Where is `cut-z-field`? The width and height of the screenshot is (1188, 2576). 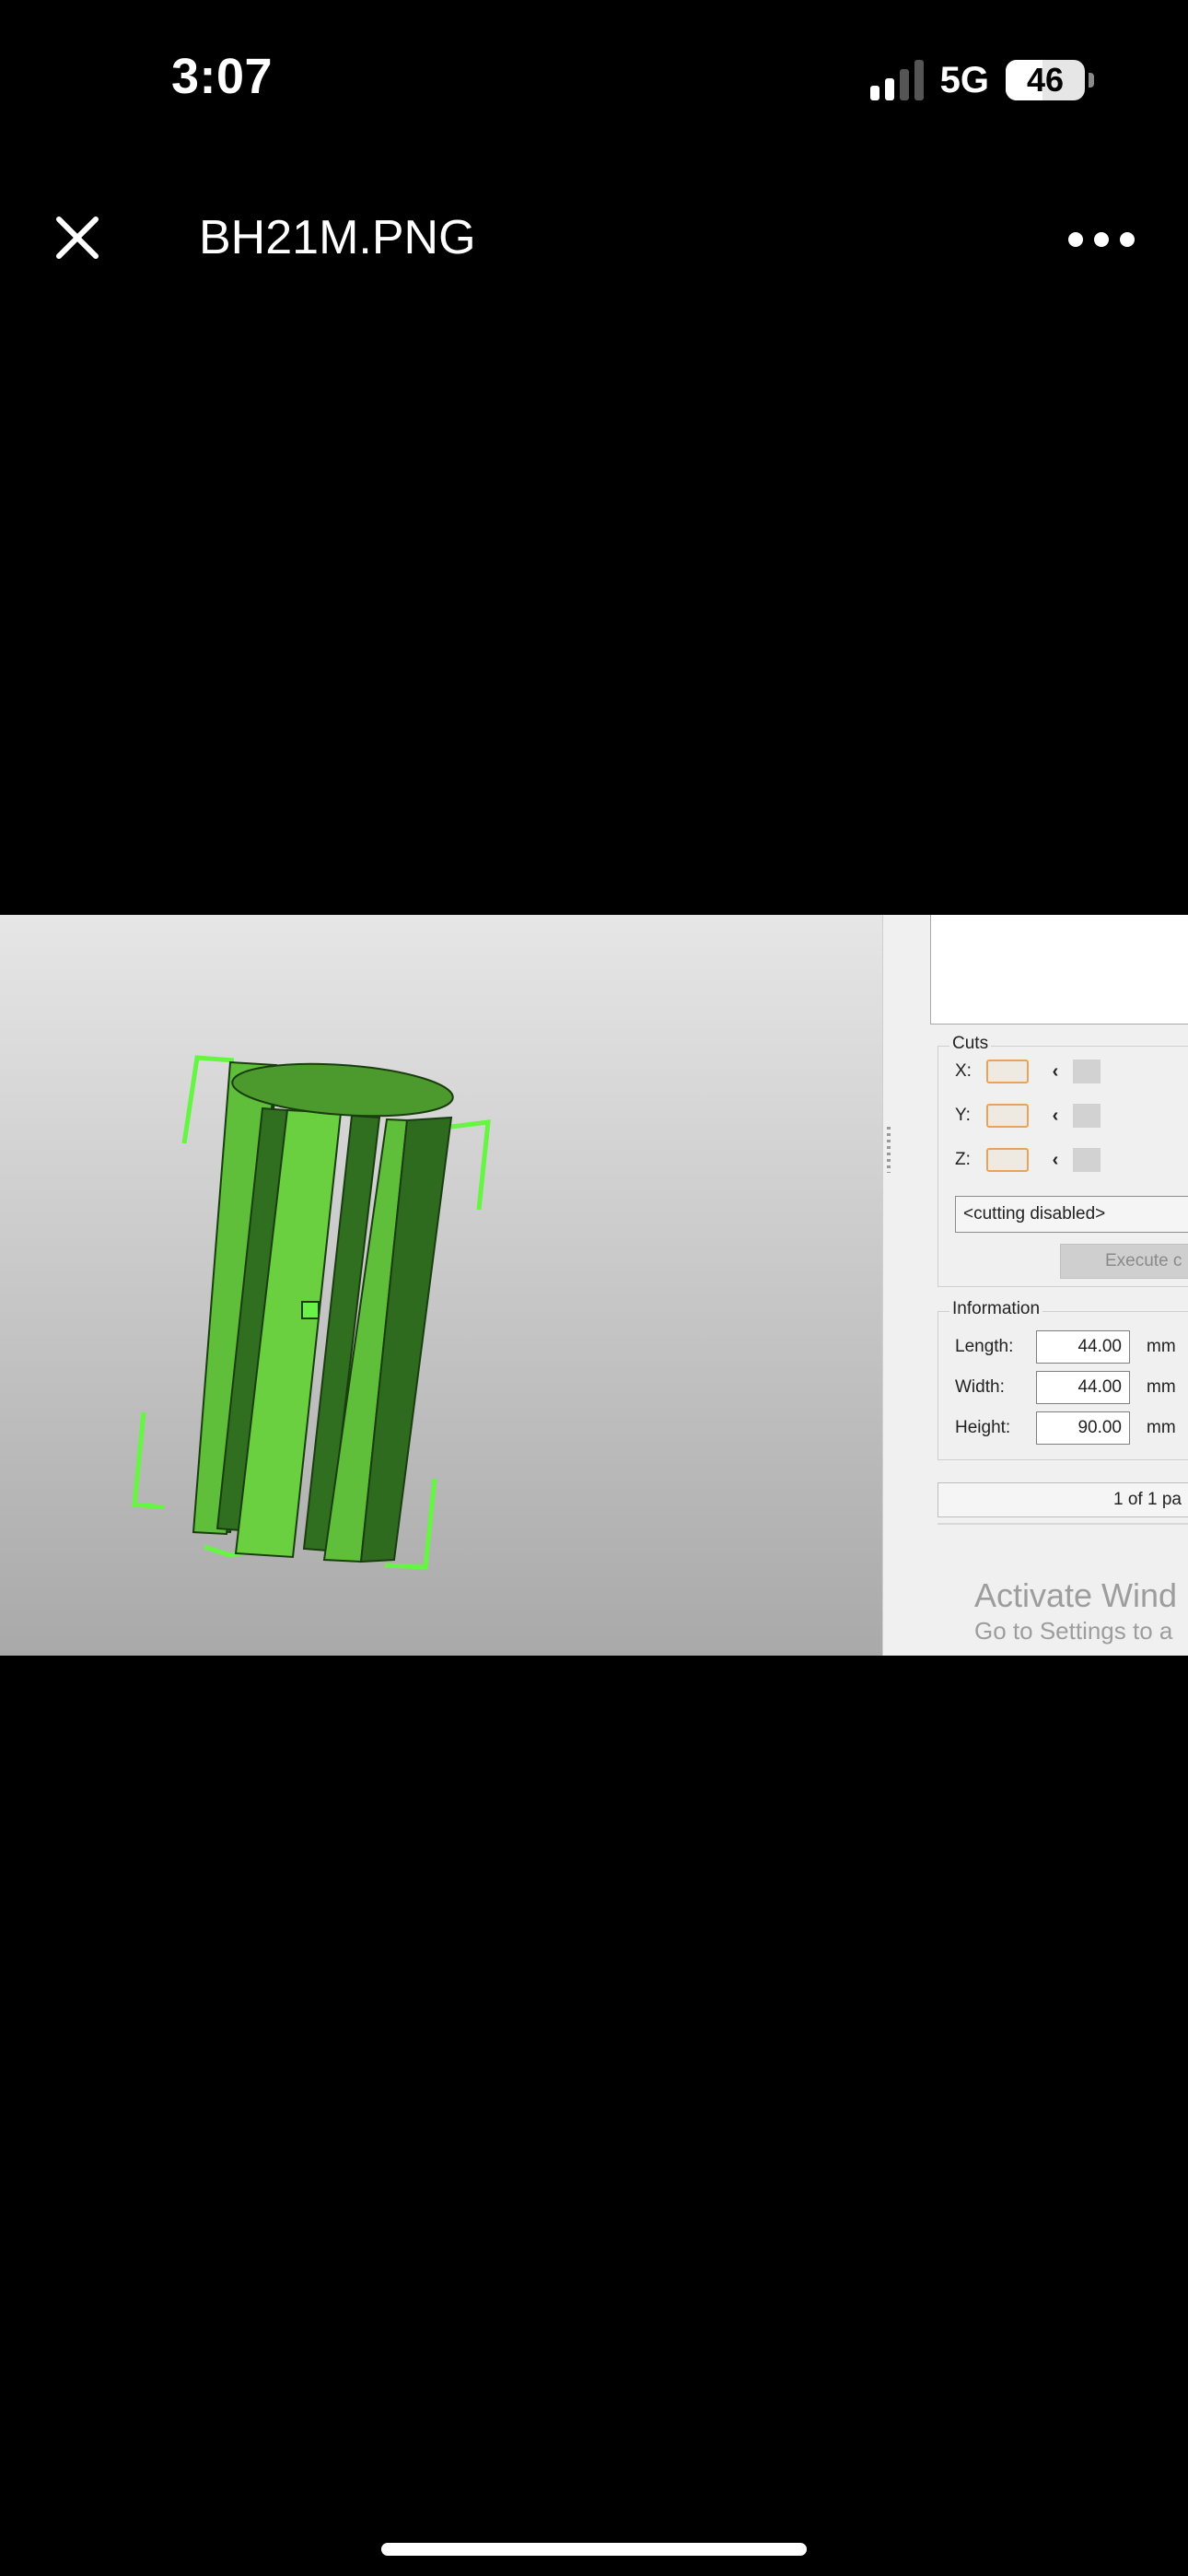
cut-z-field is located at coordinates (1007, 1160).